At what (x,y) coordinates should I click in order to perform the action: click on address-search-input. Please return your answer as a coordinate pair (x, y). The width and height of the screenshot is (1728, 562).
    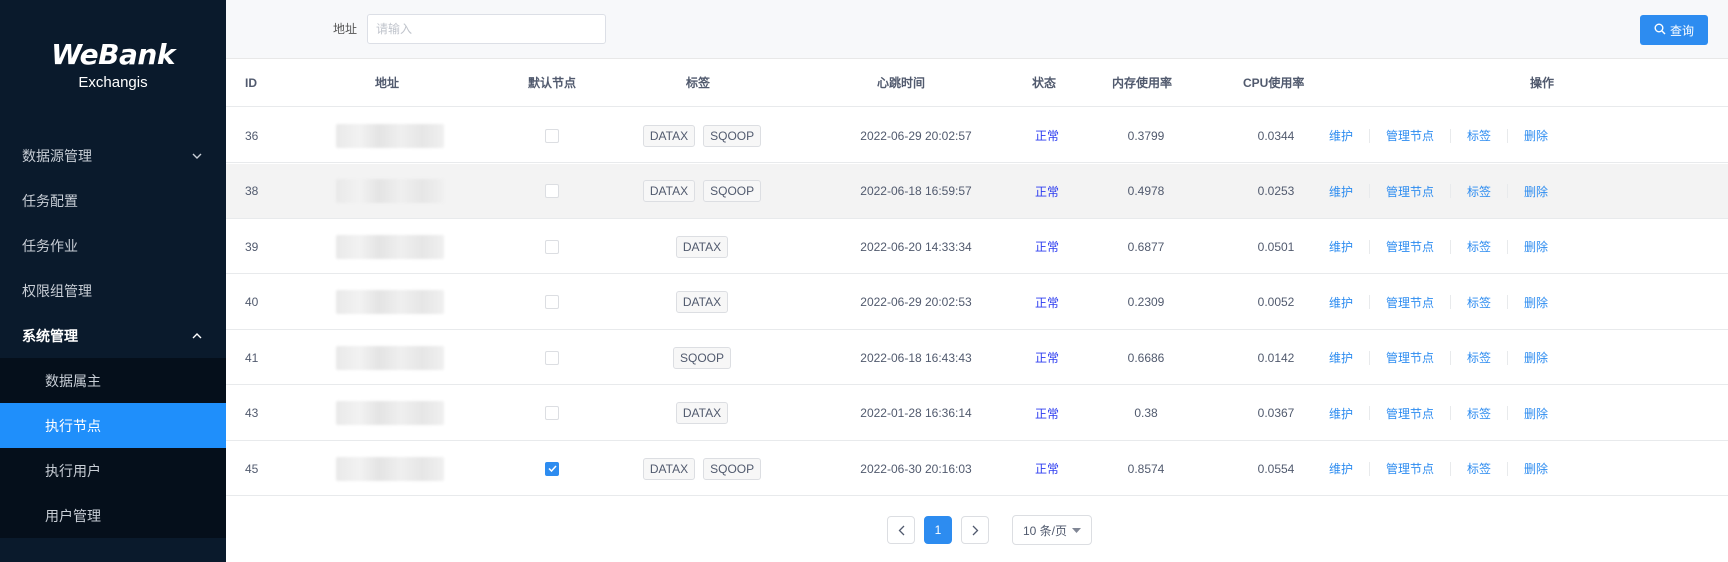
    Looking at the image, I should click on (486, 29).